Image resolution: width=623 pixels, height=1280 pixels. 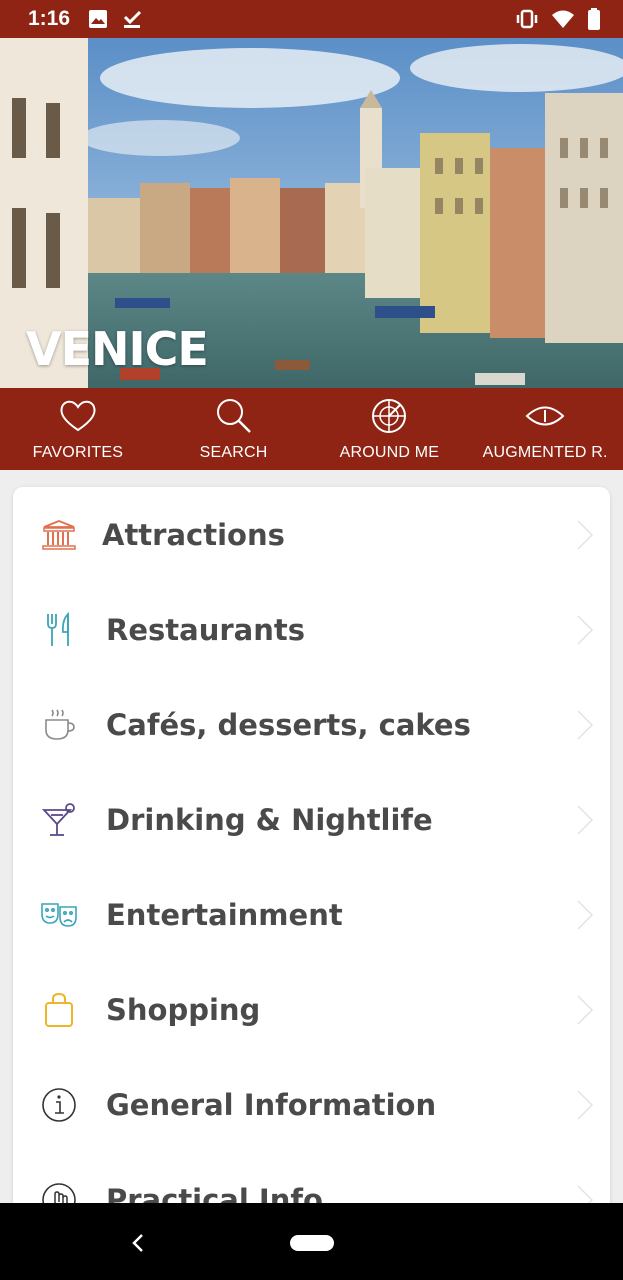 I want to click on list-item-entertainment: Entertainment, so click(x=311, y=914).